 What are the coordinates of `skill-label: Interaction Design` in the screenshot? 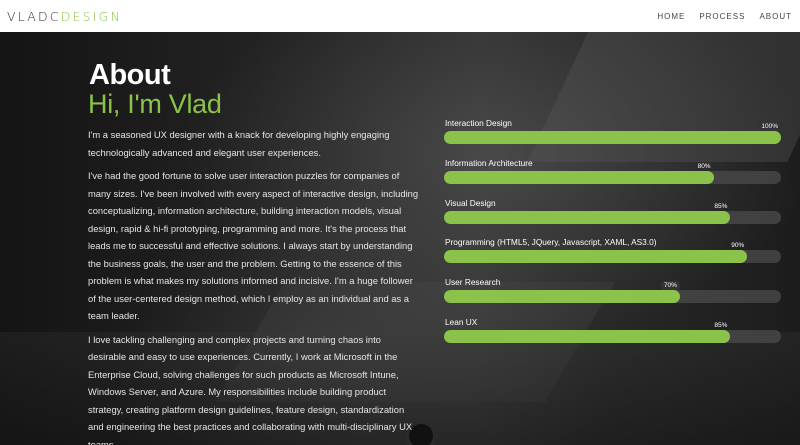 It's located at (478, 123).